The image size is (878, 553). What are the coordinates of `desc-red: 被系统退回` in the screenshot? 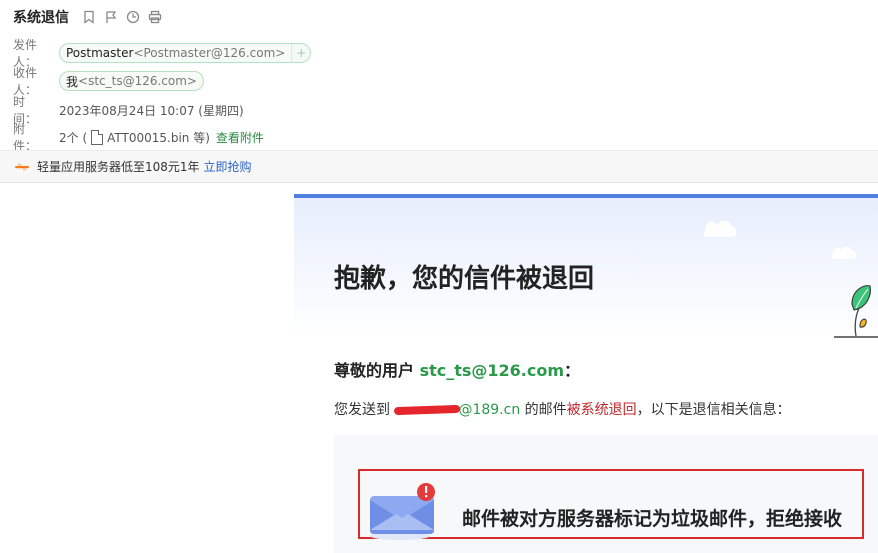 It's located at (601, 410).